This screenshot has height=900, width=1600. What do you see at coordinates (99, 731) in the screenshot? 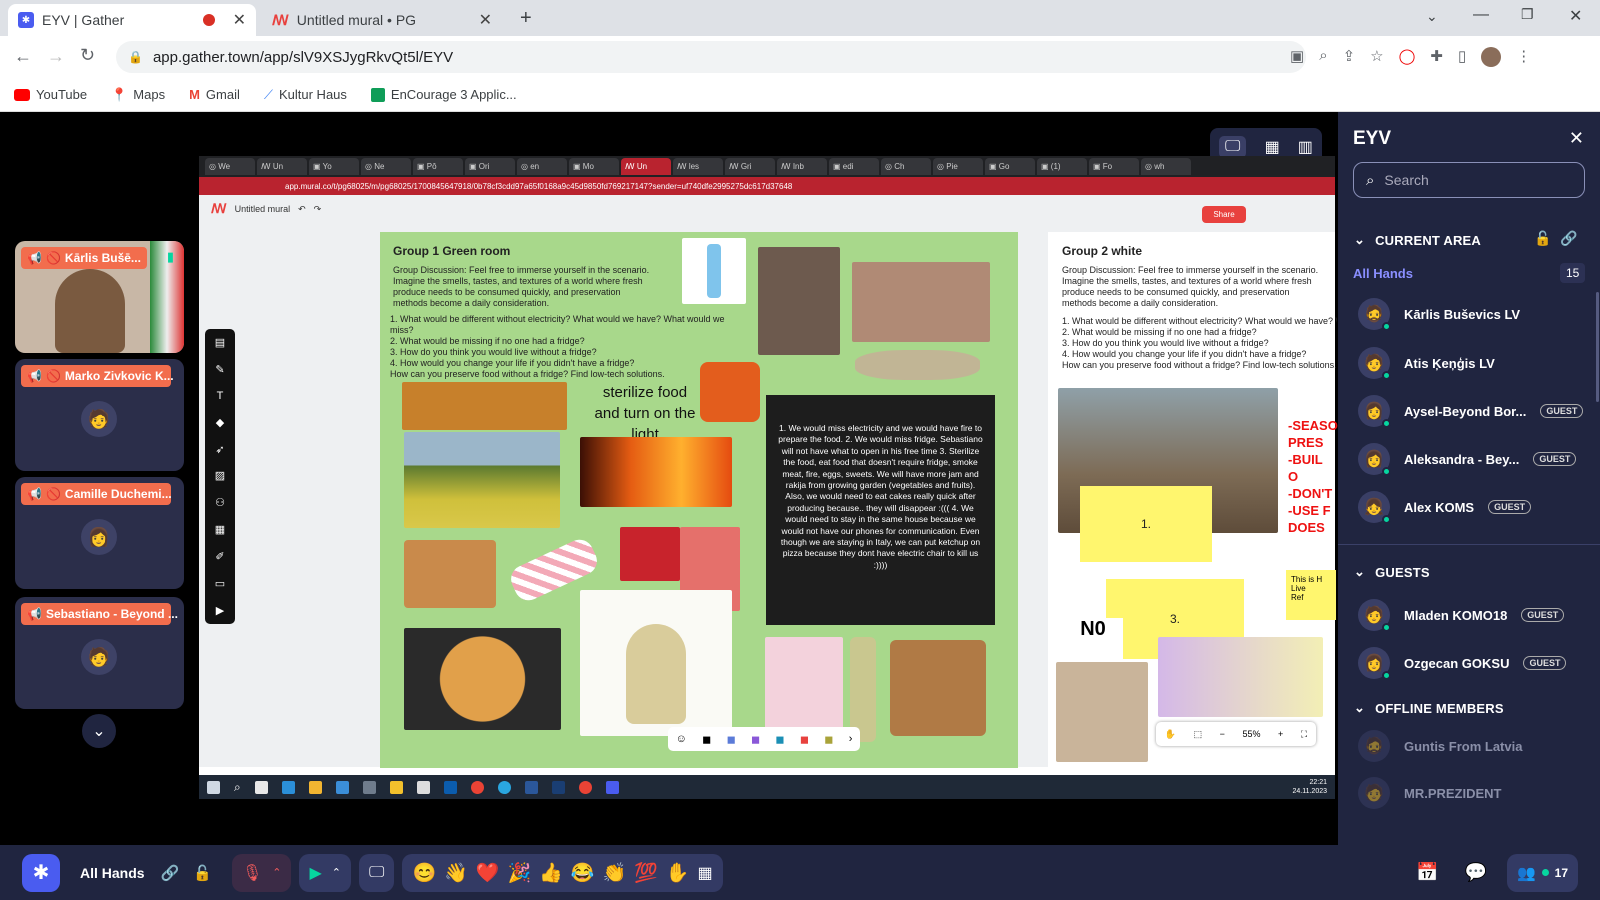
I see `scroll-down-button: ⌄` at bounding box center [99, 731].